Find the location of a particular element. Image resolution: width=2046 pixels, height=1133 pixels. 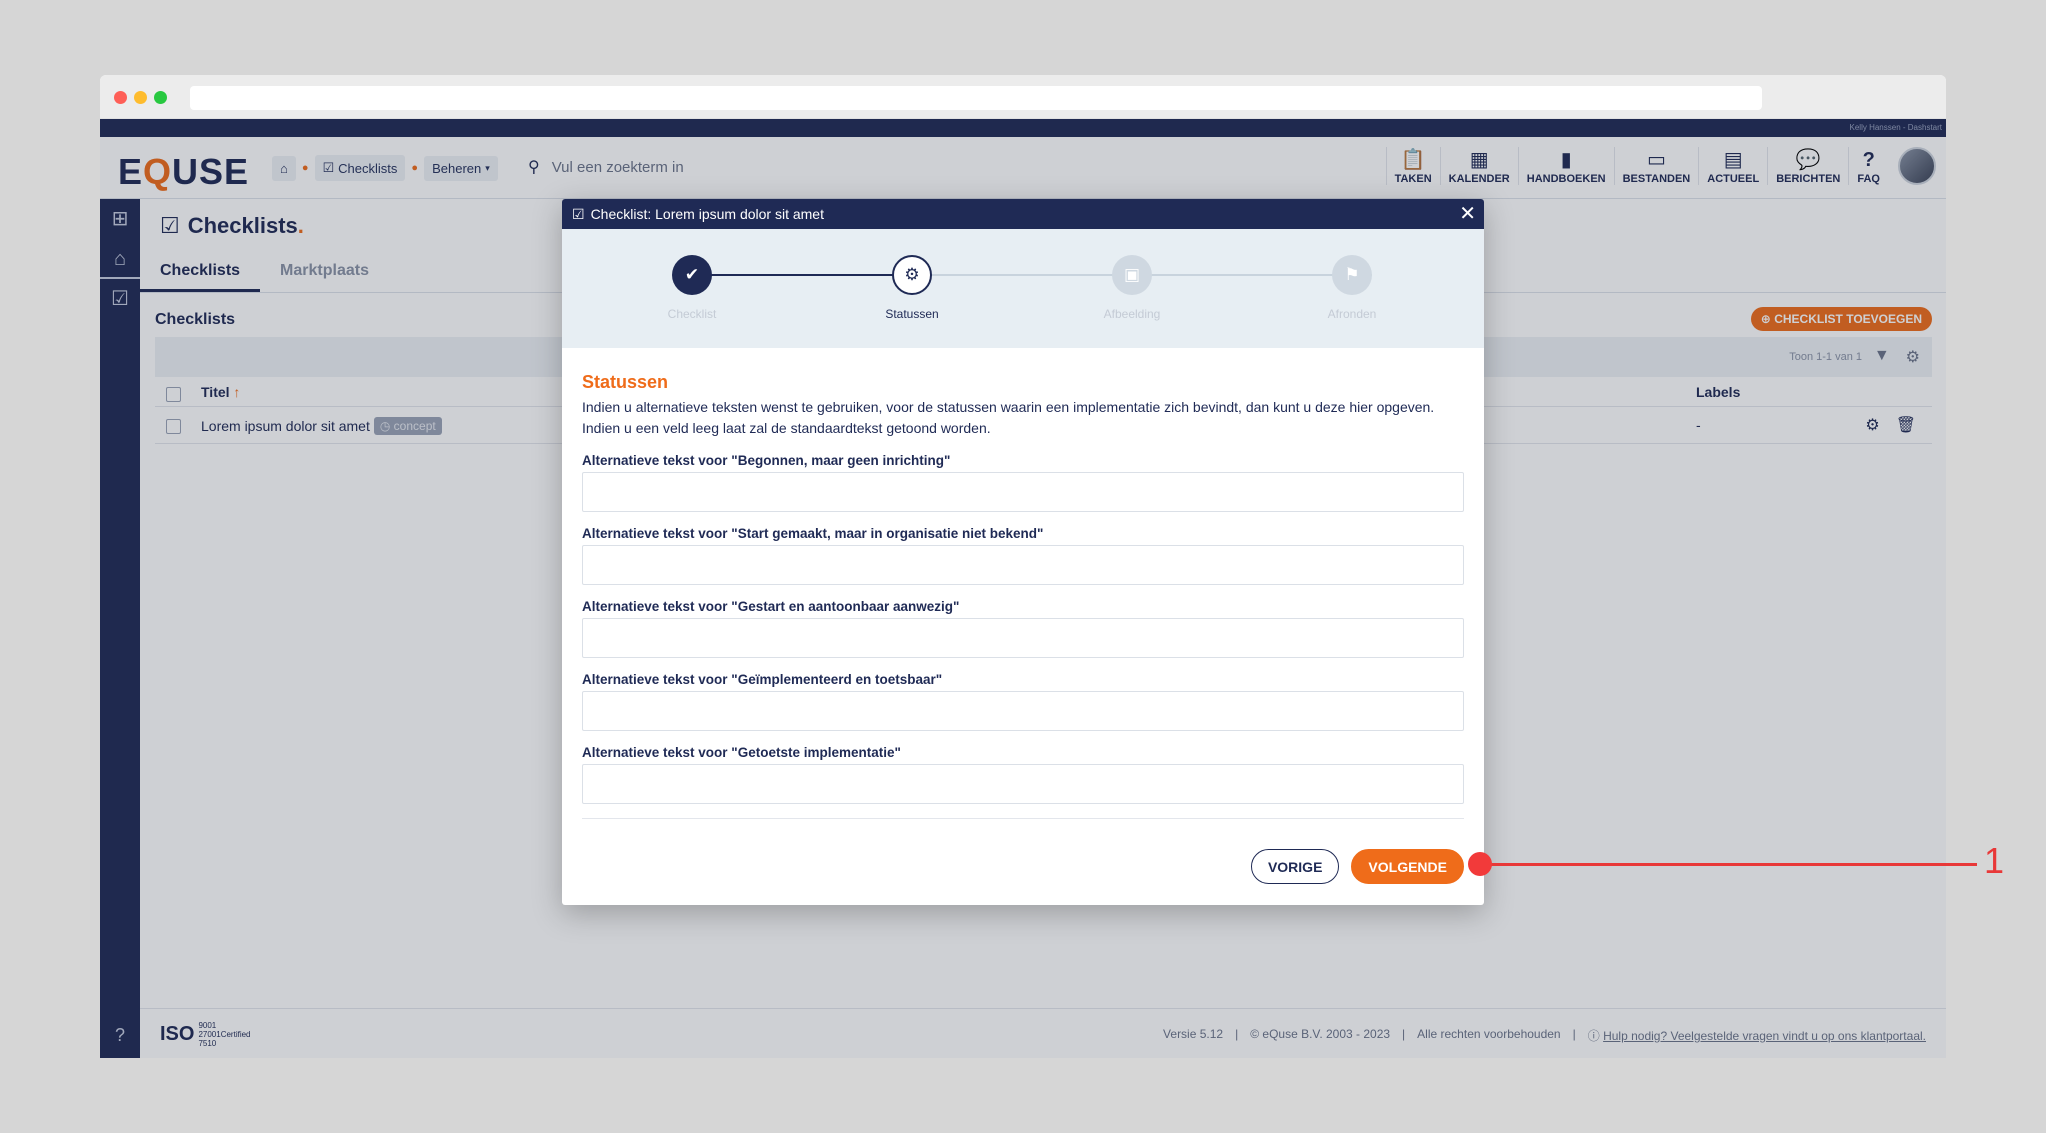

address-bar is located at coordinates (976, 98).